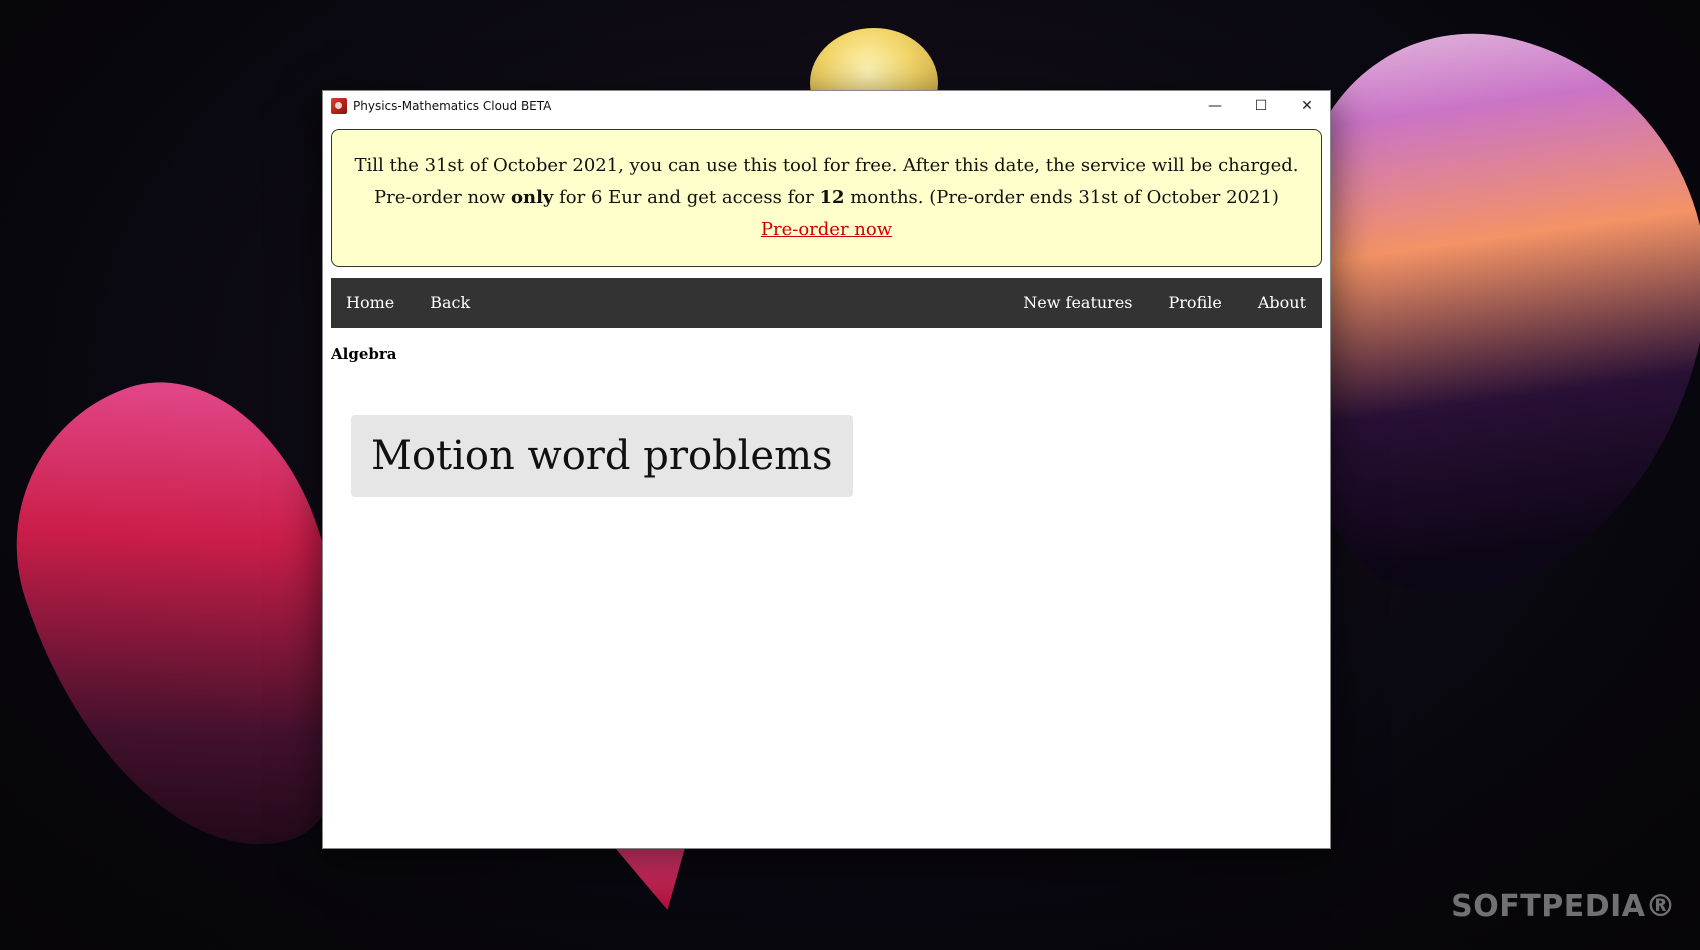  I want to click on minimize-button: —, so click(1215, 106).